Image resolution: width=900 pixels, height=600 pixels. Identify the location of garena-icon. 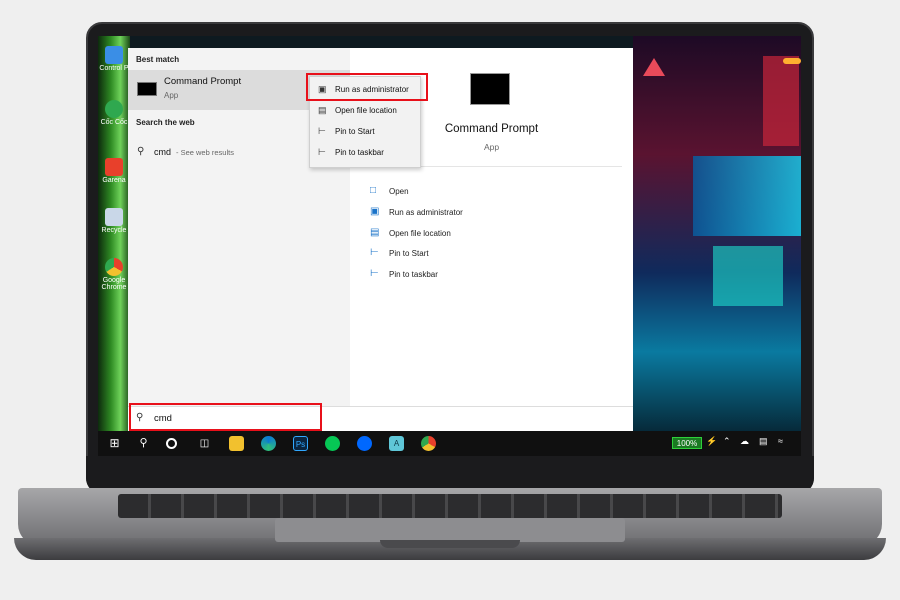
(114, 167).